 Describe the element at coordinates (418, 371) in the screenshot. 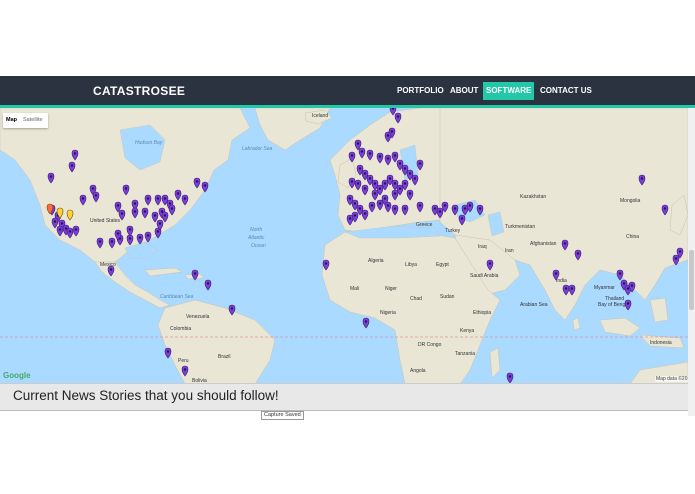

I see `svg-text: Angola` at that location.